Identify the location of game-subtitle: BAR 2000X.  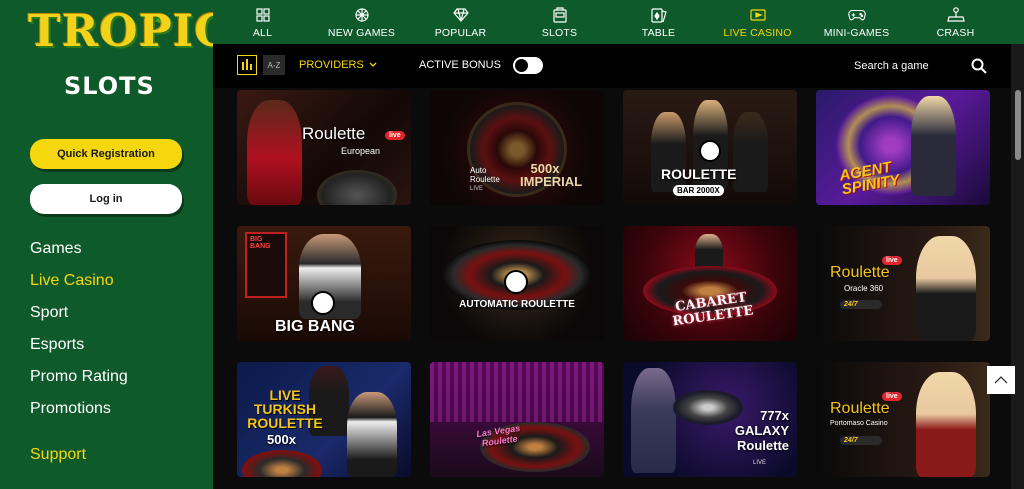
(698, 190).